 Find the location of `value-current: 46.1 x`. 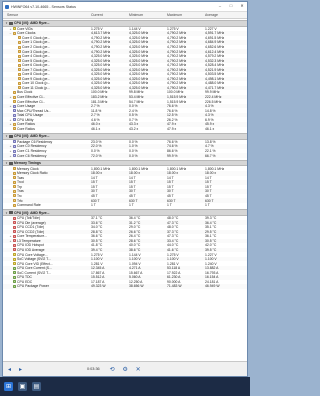

value-current: 46.1 x is located at coordinates (96, 128).